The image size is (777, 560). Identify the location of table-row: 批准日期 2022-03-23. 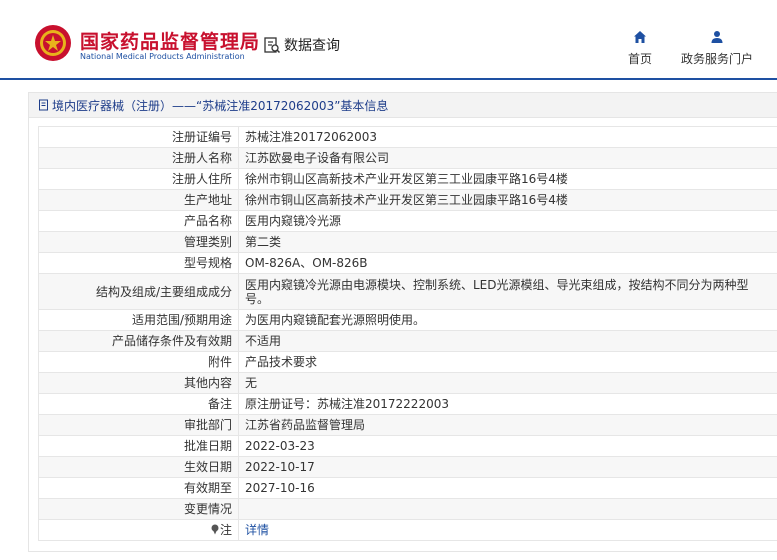
(407, 446).